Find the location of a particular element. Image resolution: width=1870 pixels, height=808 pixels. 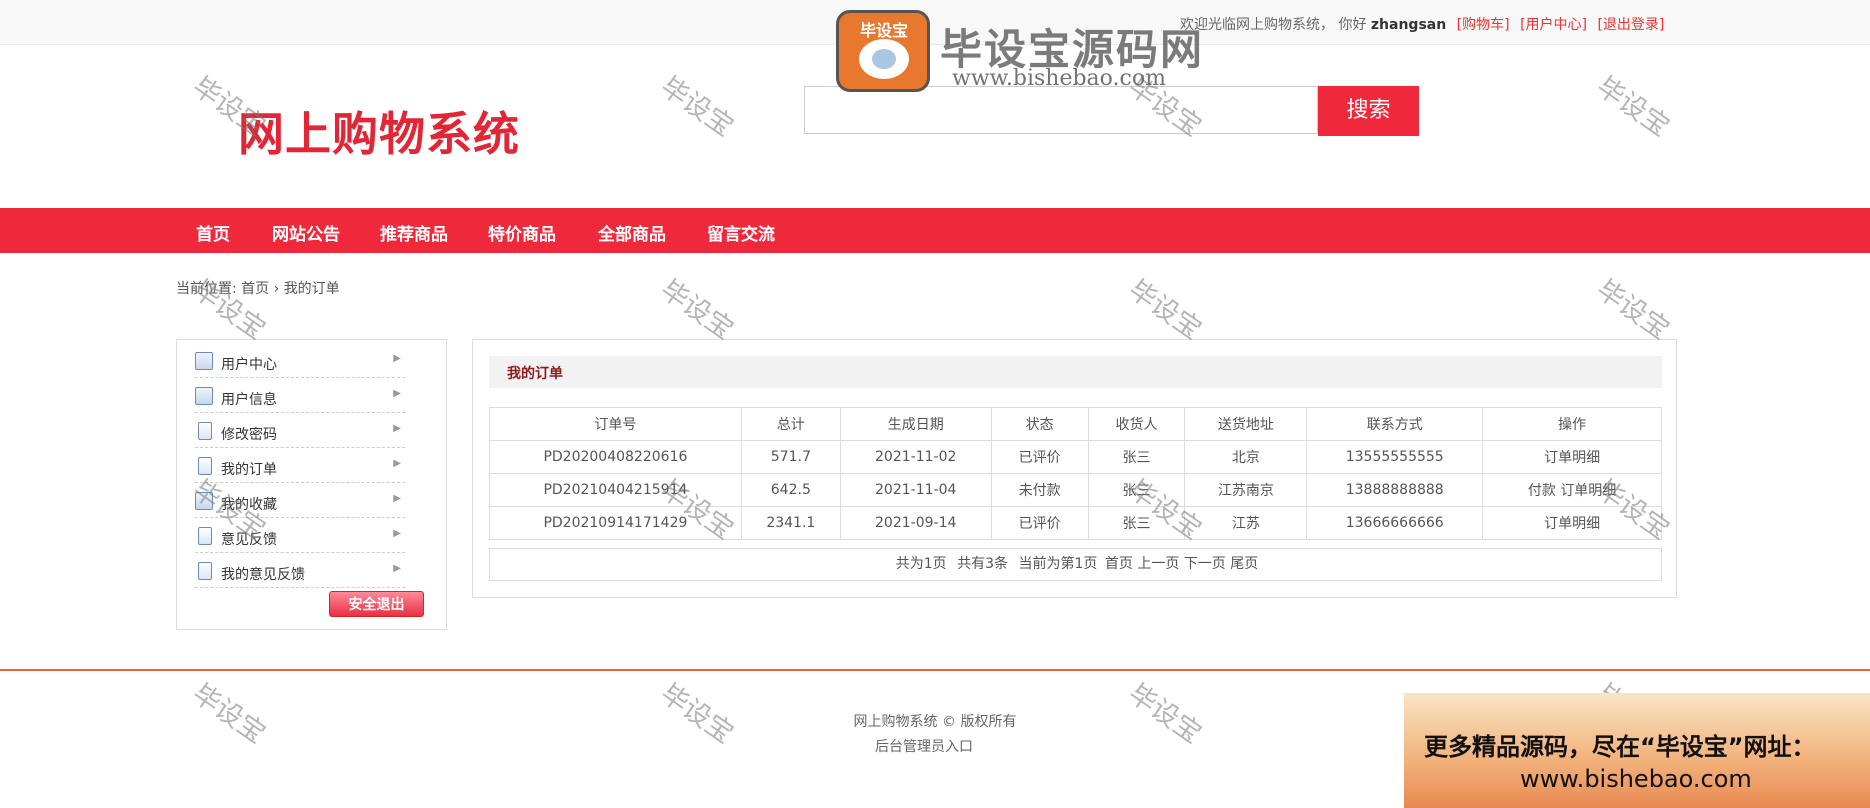

breadcrumb-home: 首页 is located at coordinates (255, 289).